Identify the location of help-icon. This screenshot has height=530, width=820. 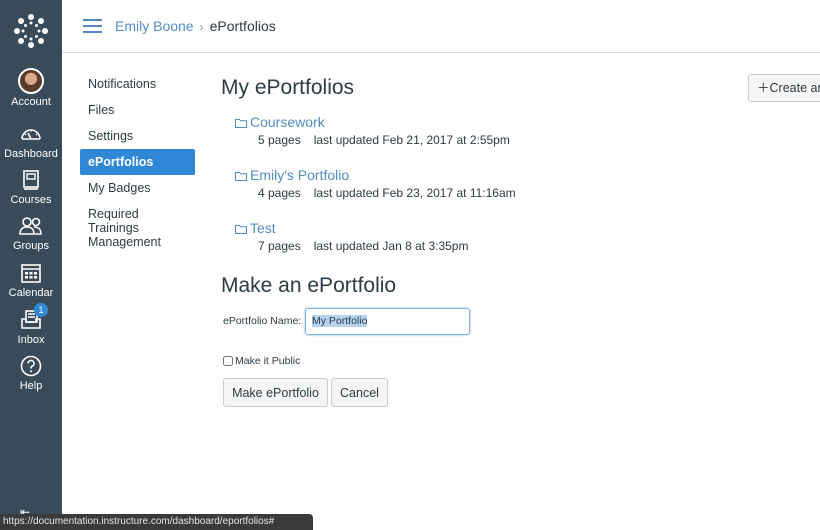
(31, 366).